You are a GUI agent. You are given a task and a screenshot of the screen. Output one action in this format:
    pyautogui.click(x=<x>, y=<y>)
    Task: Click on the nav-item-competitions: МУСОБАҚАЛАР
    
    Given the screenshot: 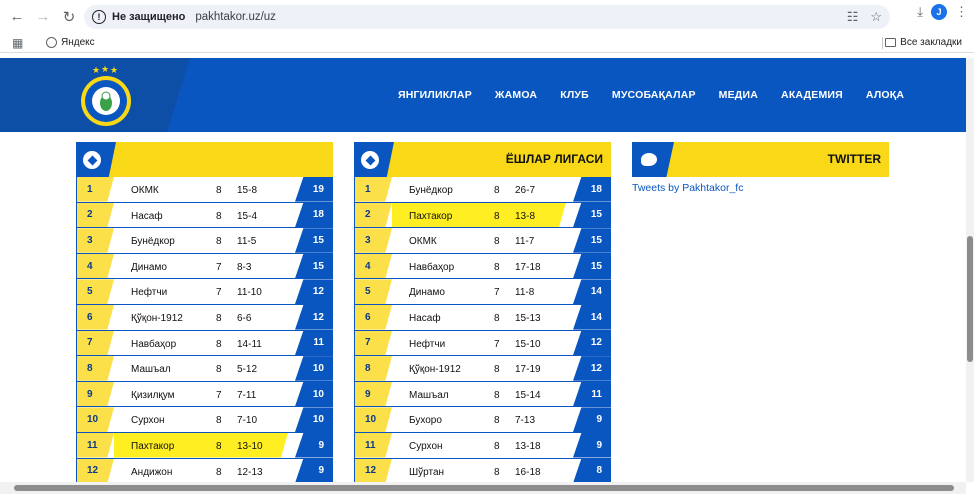 What is the action you would take?
    pyautogui.click(x=654, y=95)
    